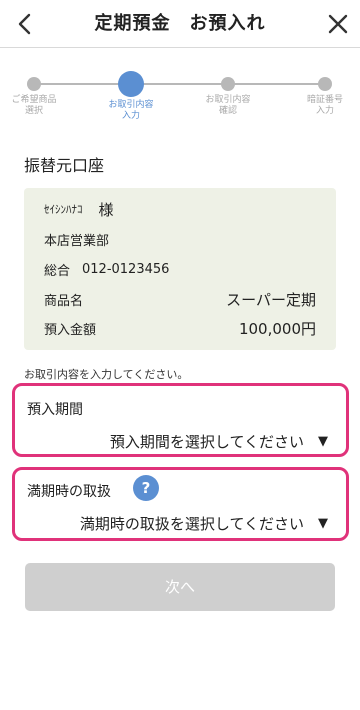 Image resolution: width=360 pixels, height=710 pixels. Describe the element at coordinates (180, 299) in the screenshot. I see `product-row: 商品名 スーパー定期` at that location.